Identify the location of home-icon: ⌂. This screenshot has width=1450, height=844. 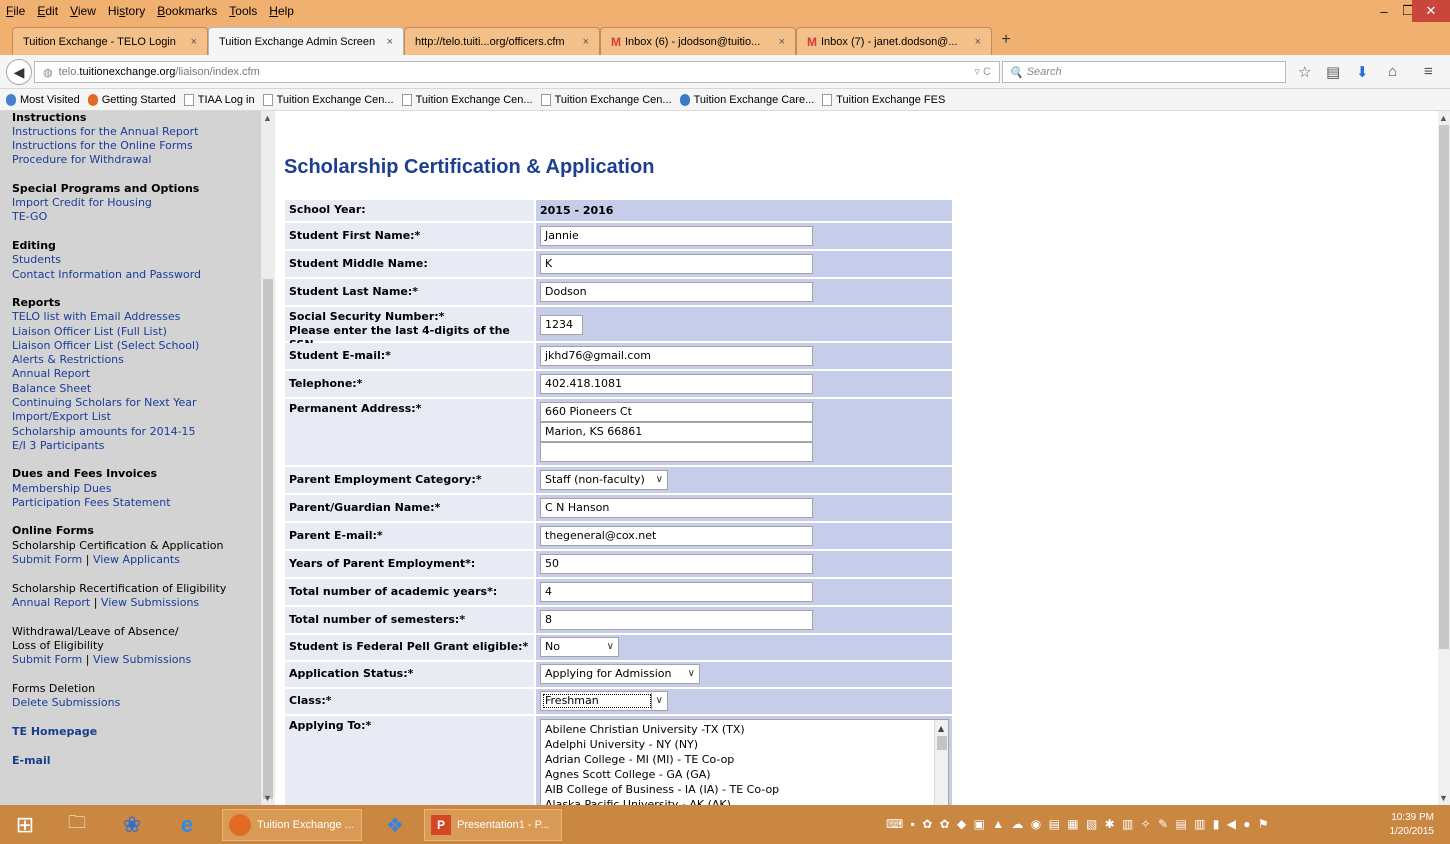
(1392, 71).